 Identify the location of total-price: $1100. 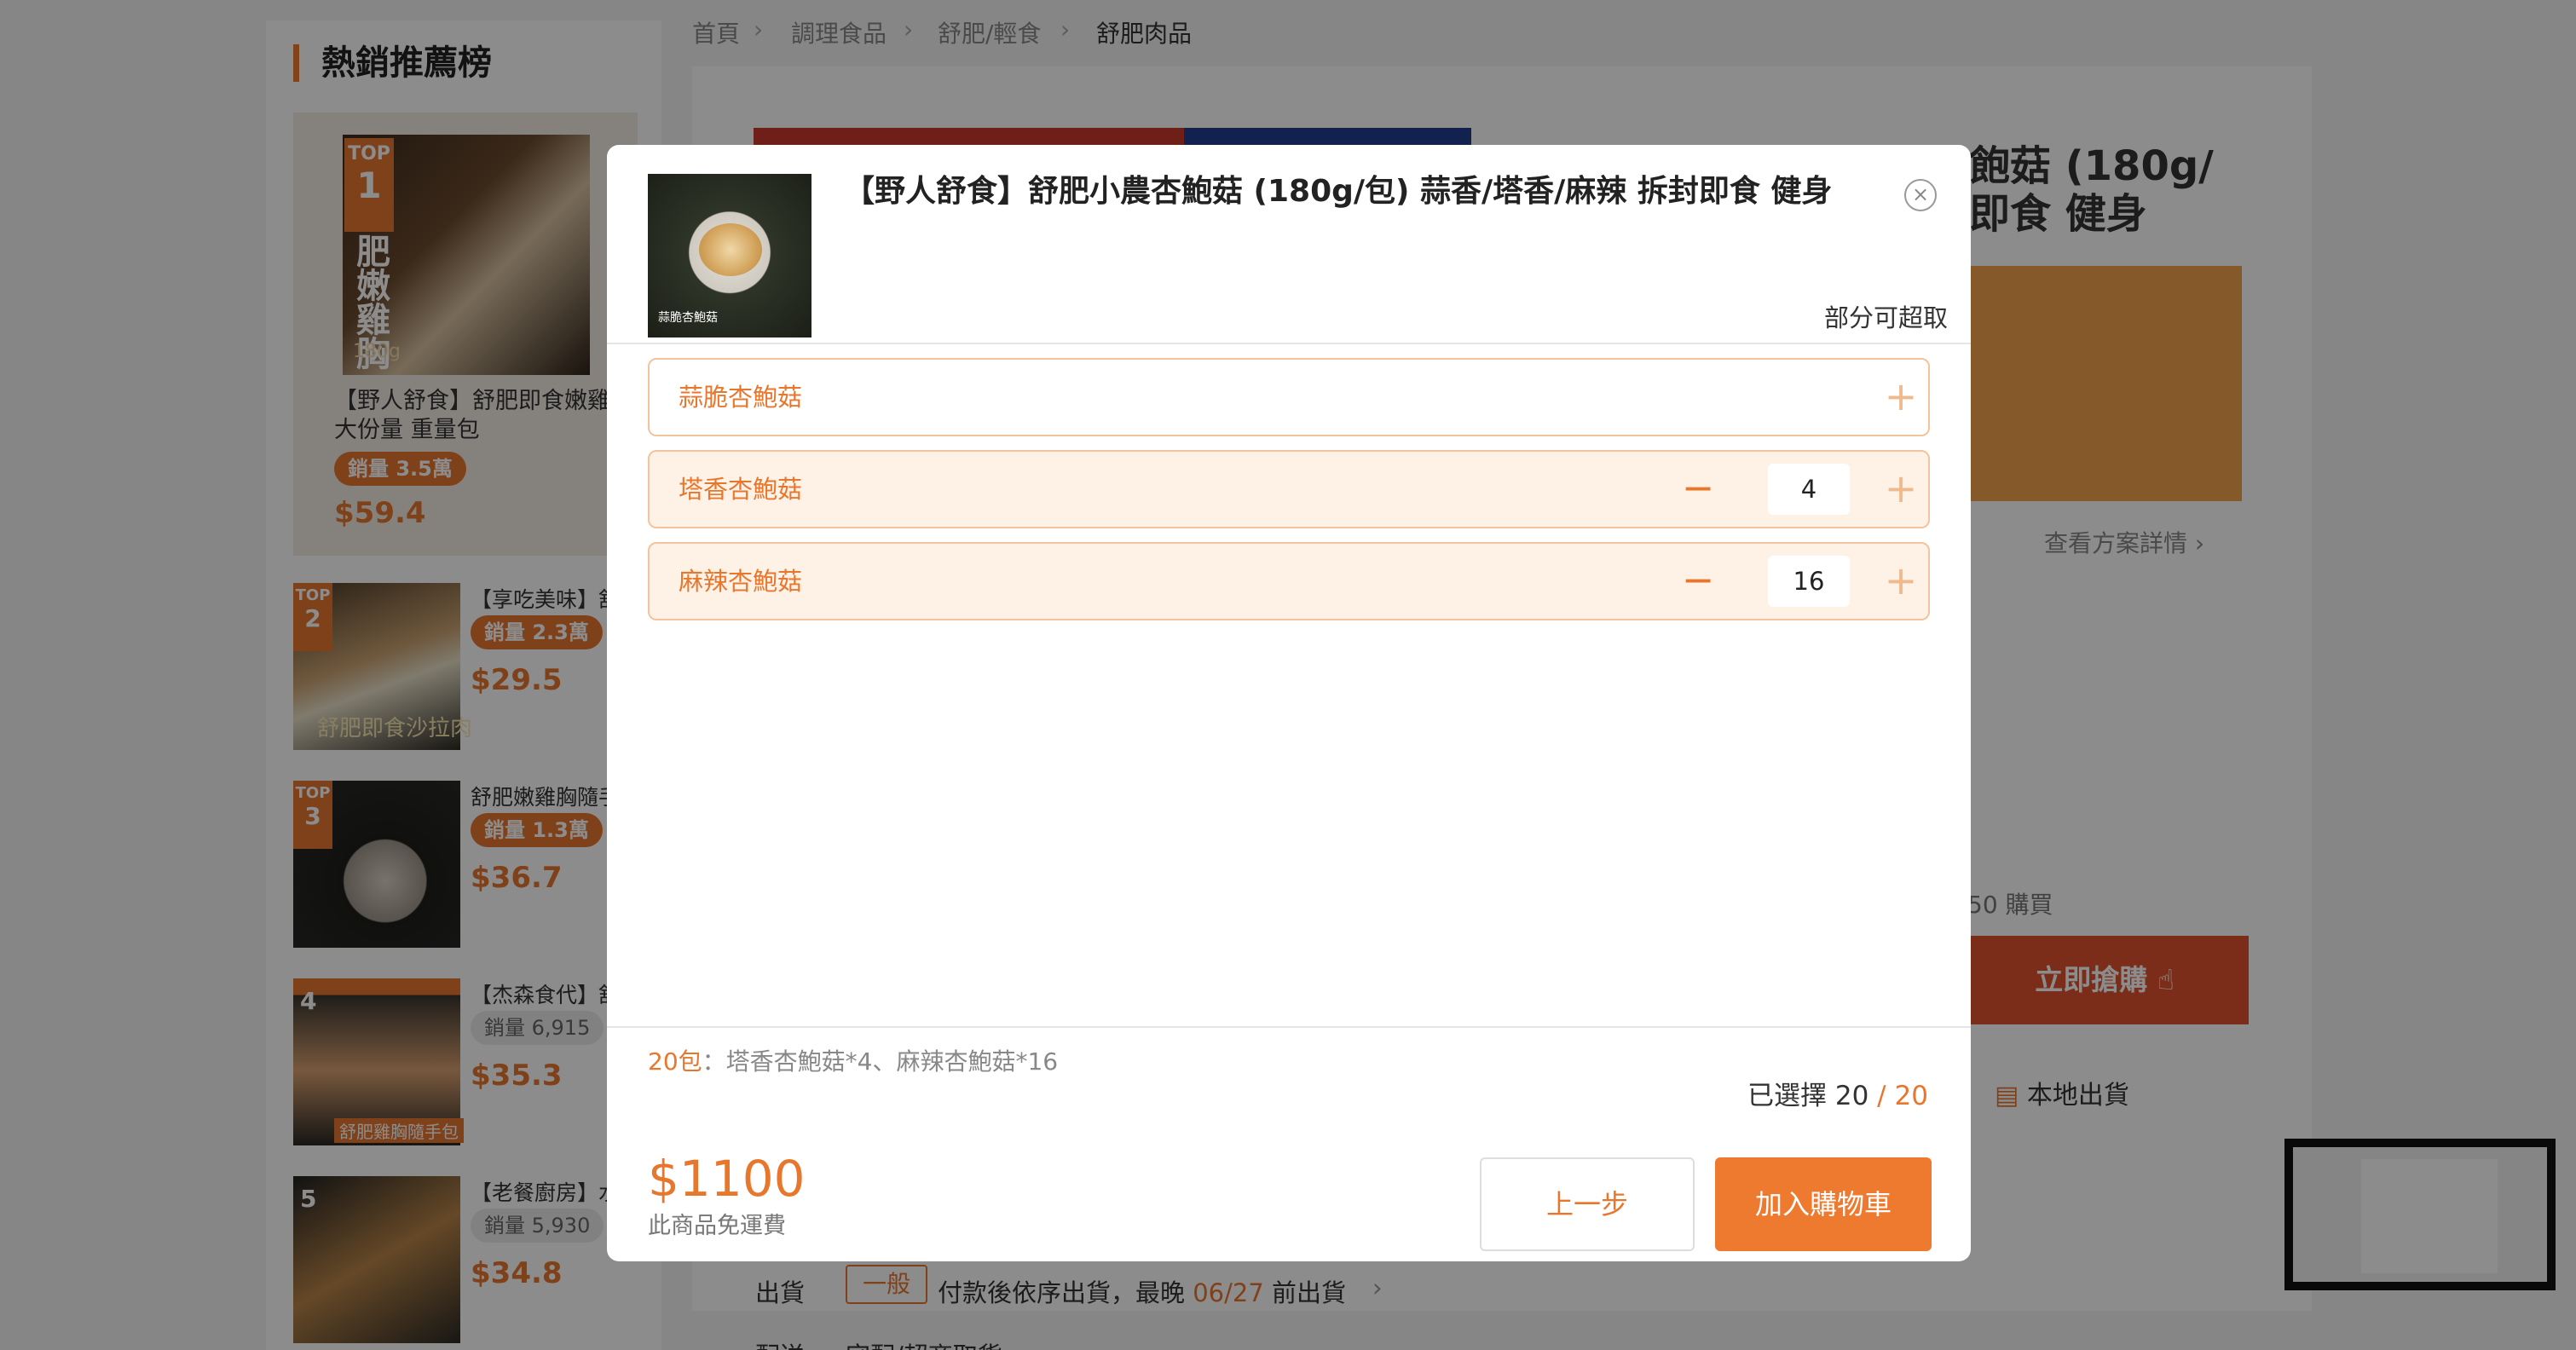
(727, 1179).